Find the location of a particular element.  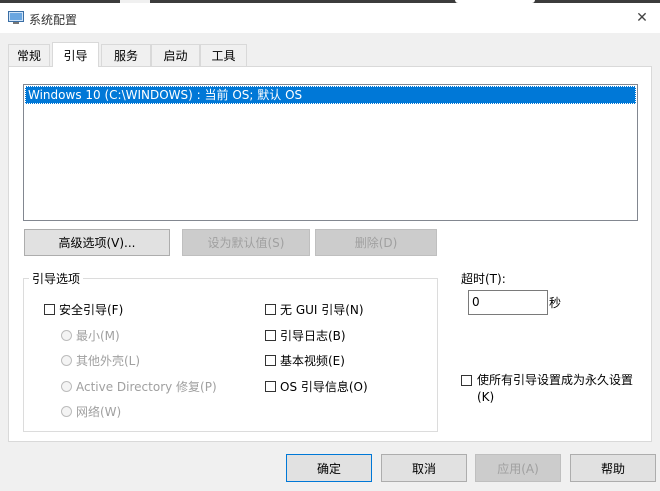

title-bar: 系统配置 ✕ is located at coordinates (330, 18).